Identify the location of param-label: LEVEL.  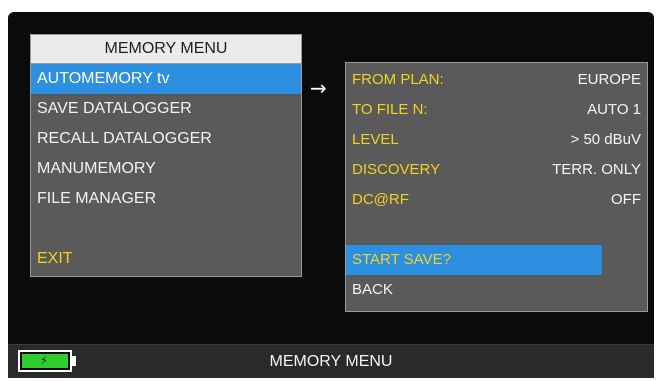
(375, 139).